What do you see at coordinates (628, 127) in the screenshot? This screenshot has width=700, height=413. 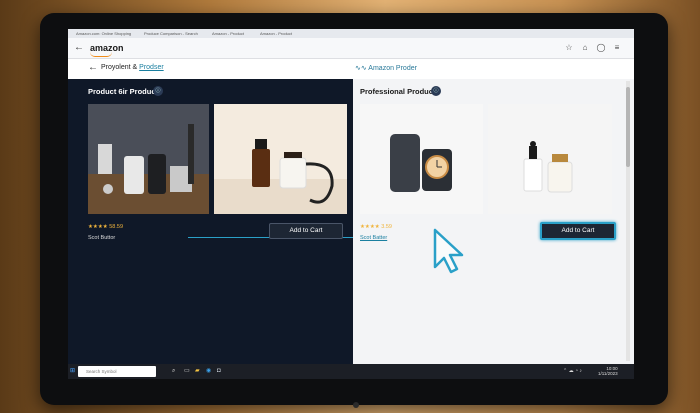 I see `scrollbar-thumb` at bounding box center [628, 127].